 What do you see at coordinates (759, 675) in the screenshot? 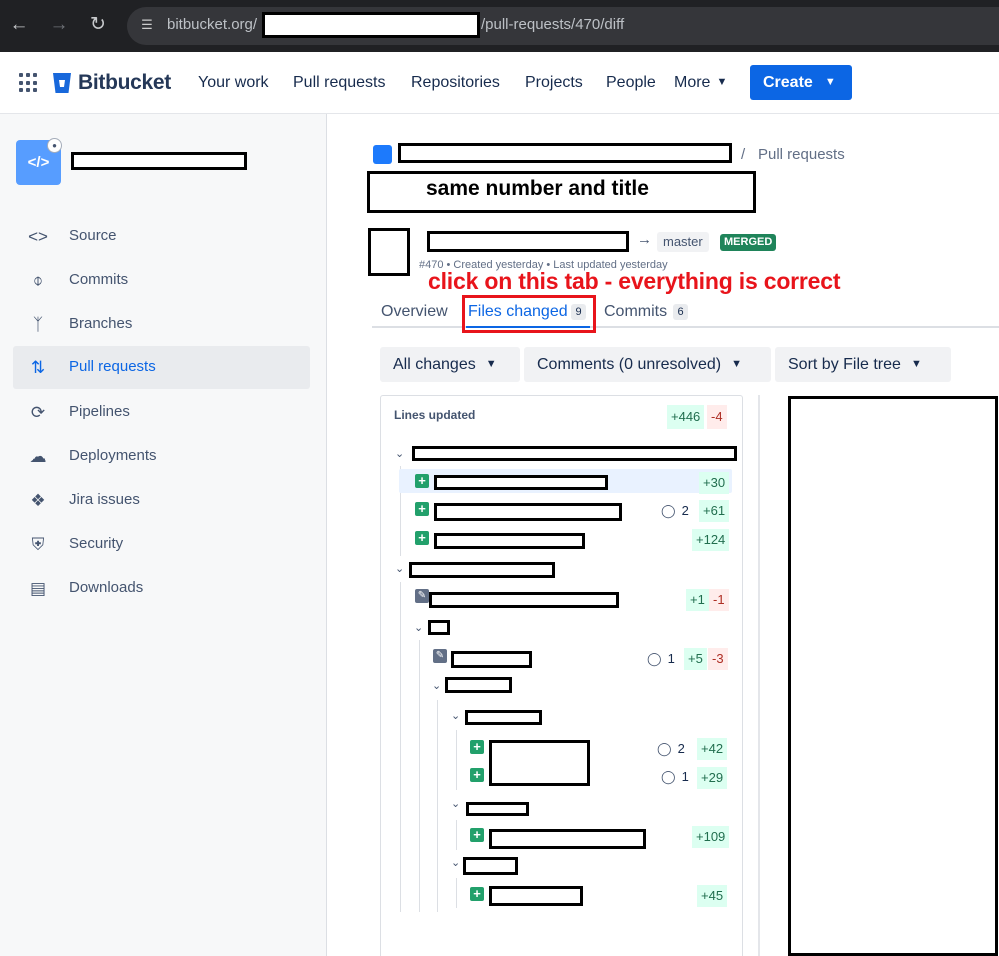
I see `panel-divider` at bounding box center [759, 675].